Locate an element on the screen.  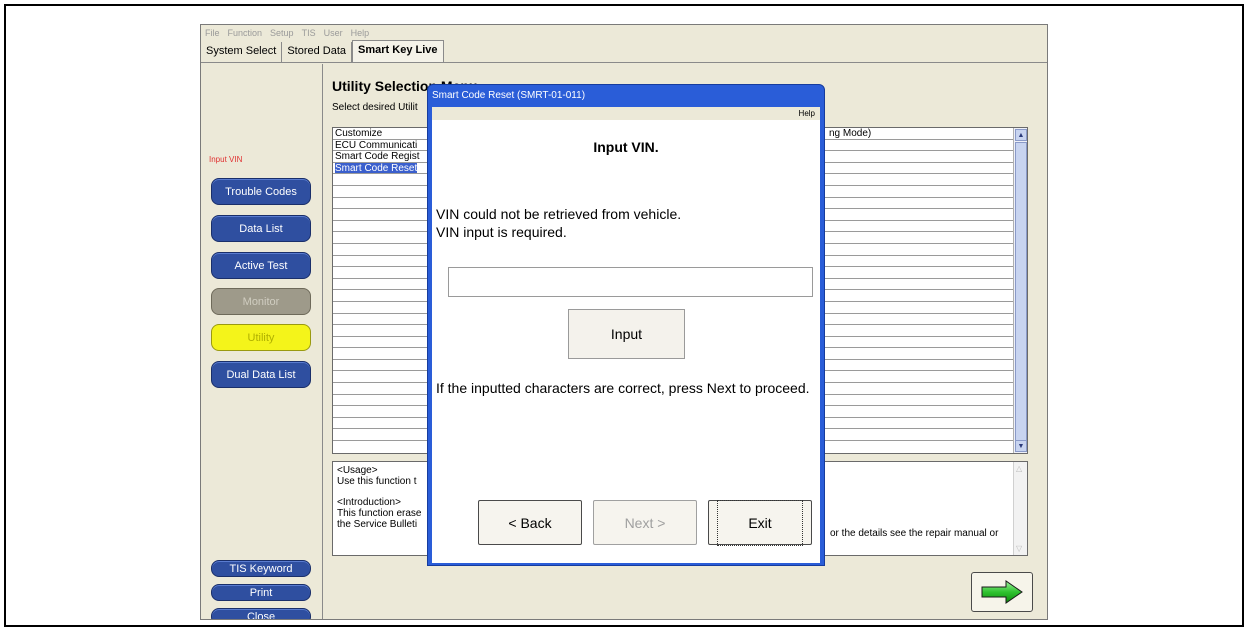
vin-input-field is located at coordinates (630, 282).